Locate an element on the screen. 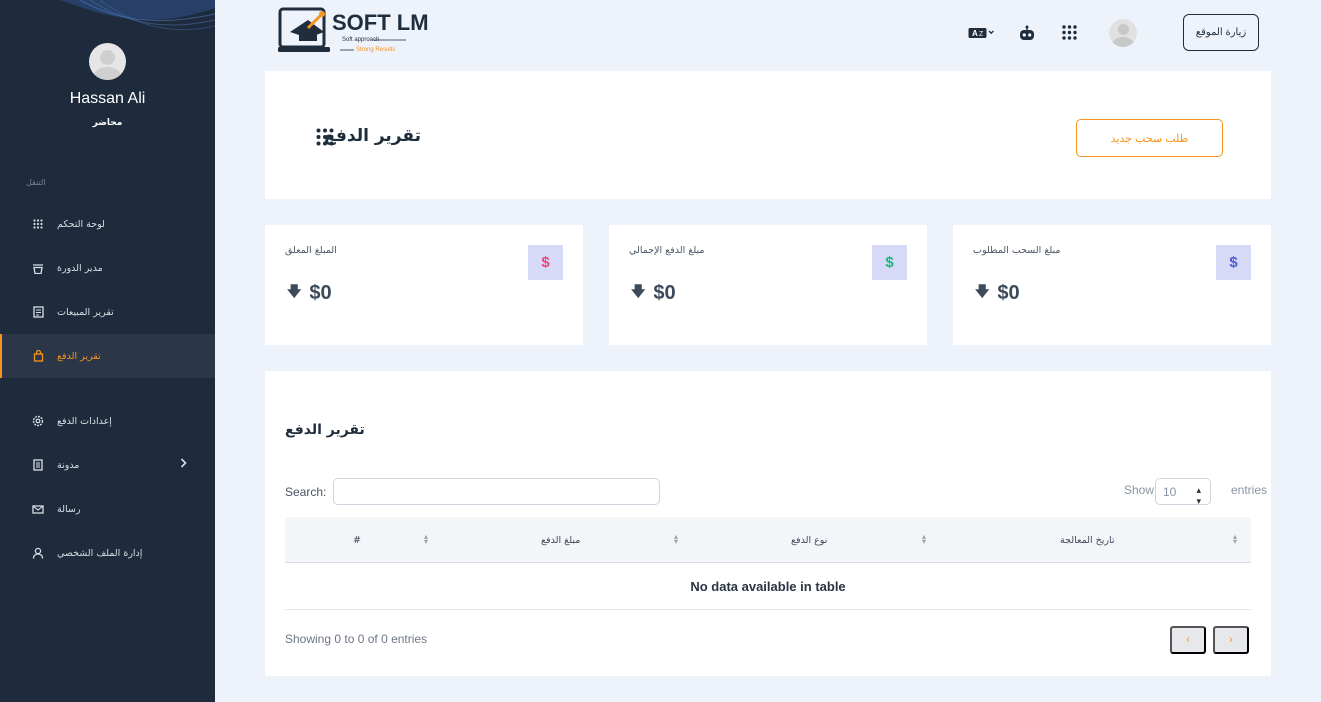 This screenshot has width=1321, height=702. language-icon: AZ is located at coordinates (981, 33).